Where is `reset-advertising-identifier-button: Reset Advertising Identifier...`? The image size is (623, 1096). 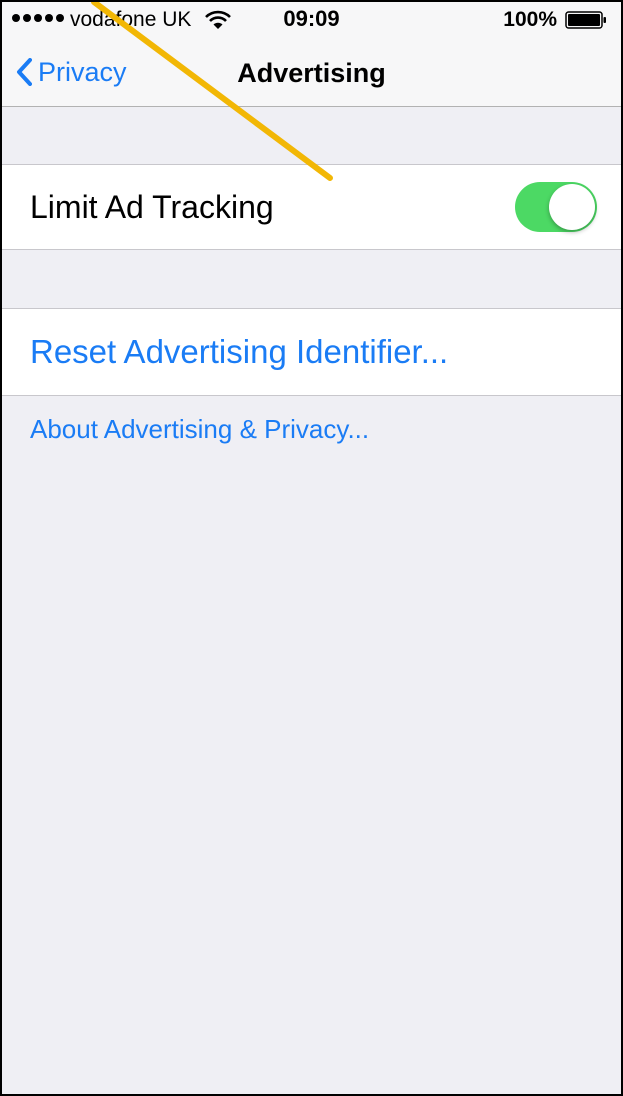
reset-advertising-identifier-button: Reset Advertising Identifier... is located at coordinates (311, 352).